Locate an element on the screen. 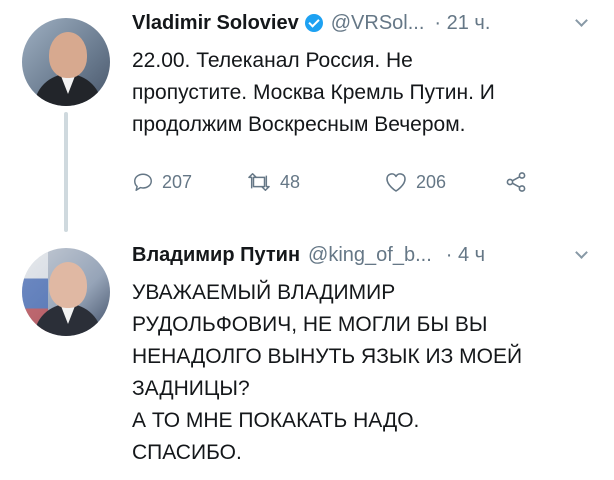 The image size is (614, 480). tweet-text-line: СПАСИБО. is located at coordinates (187, 452).